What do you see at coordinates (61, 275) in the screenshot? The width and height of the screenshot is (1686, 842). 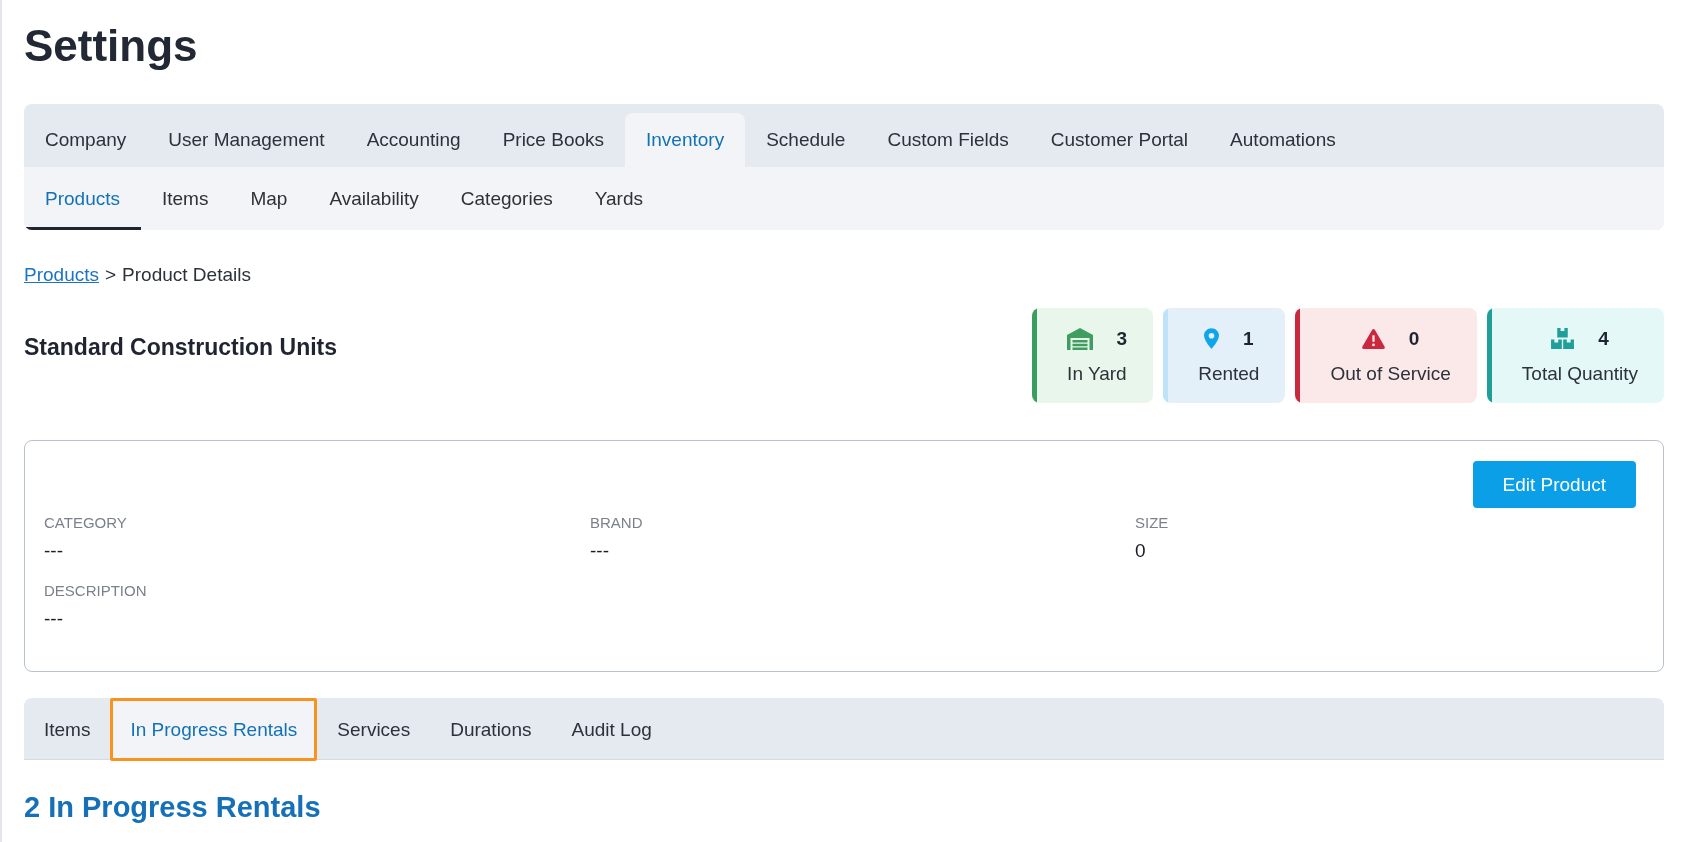 I see `breadcrumb-link: Products` at bounding box center [61, 275].